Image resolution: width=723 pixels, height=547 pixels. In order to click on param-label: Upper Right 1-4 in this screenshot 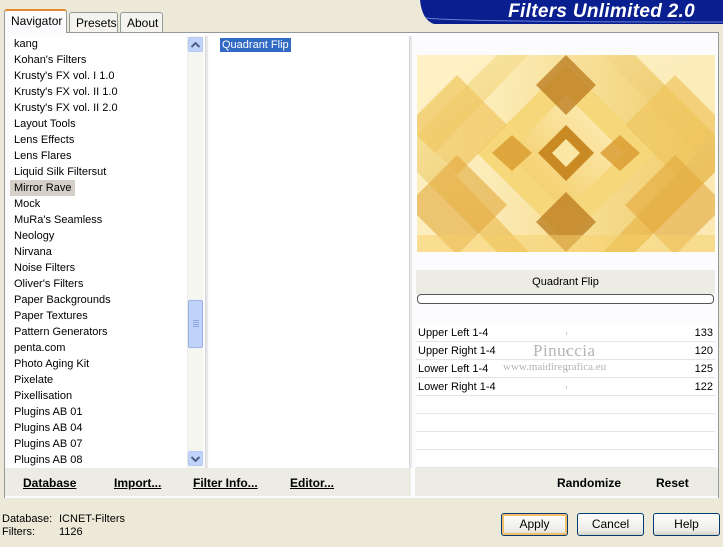, I will do `click(457, 351)`.